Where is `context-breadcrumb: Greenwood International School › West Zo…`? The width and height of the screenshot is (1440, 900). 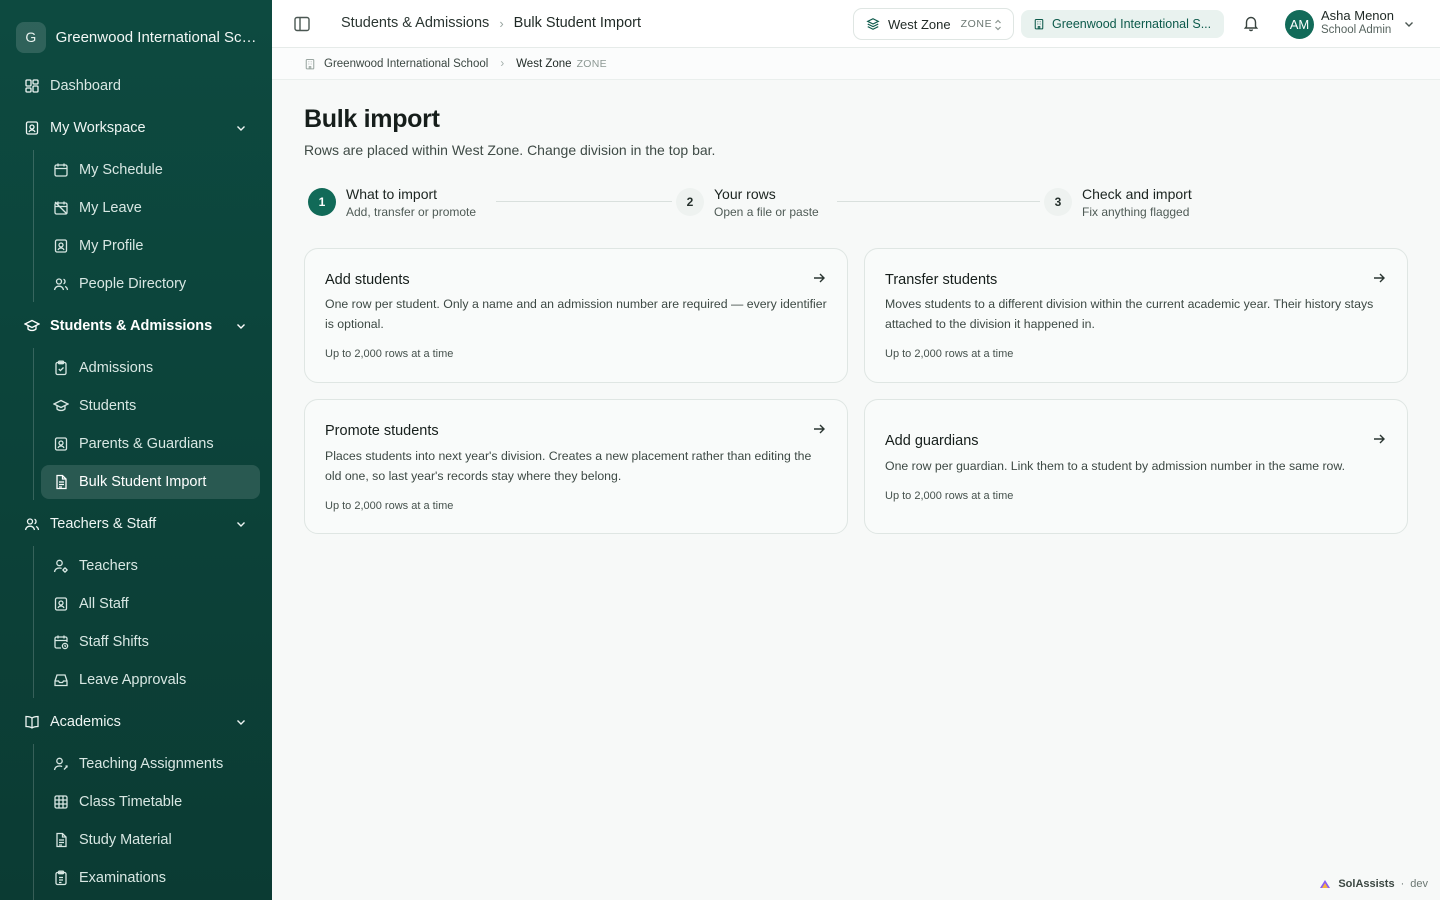
context-breadcrumb: Greenwood International School › West Zo… is located at coordinates (856, 64).